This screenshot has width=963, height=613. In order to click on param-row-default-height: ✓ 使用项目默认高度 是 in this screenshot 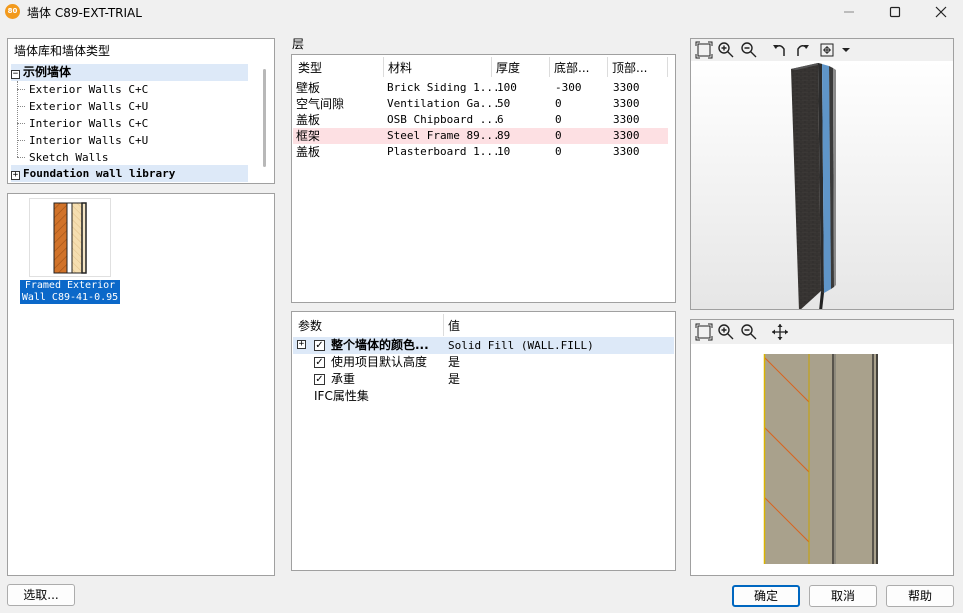, I will do `click(483, 362)`.